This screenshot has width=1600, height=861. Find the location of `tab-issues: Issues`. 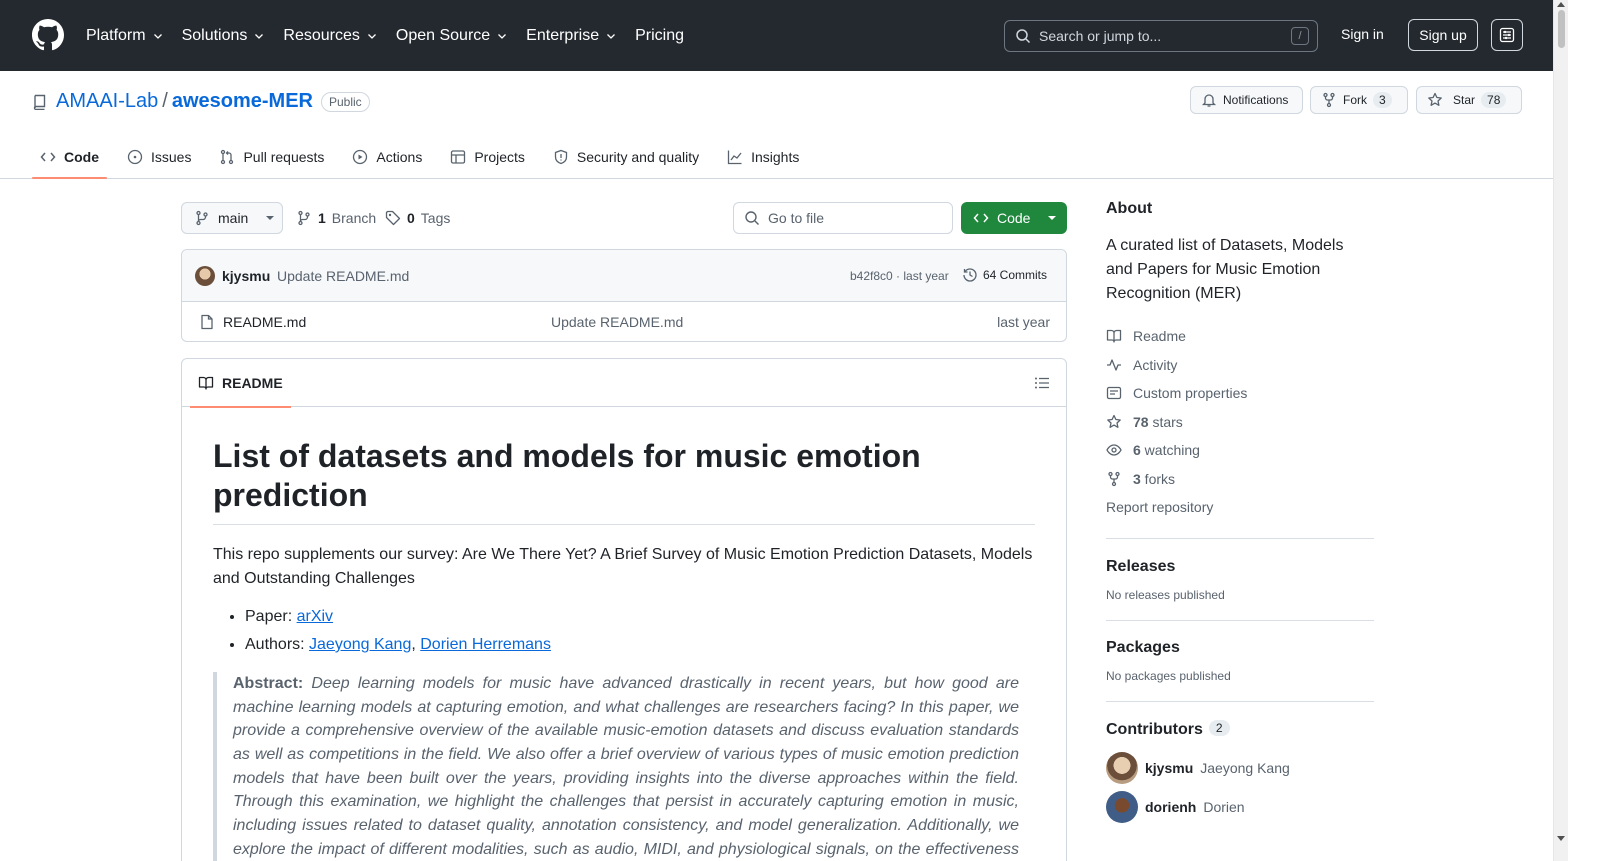

tab-issues: Issues is located at coordinates (159, 157).